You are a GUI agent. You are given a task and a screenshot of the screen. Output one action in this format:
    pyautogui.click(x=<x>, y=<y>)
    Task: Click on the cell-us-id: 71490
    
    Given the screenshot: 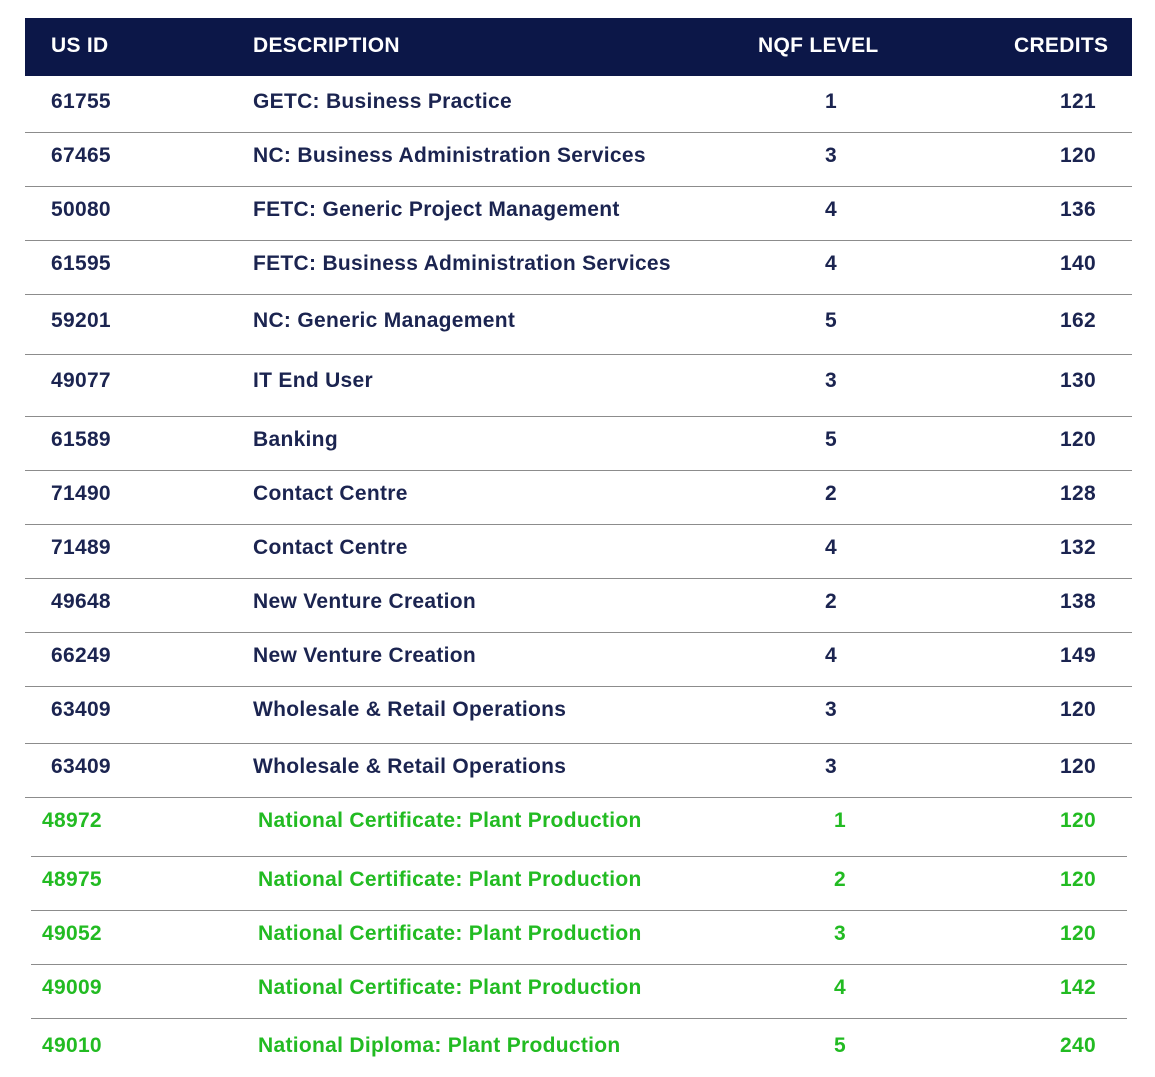 What is the action you would take?
    pyautogui.click(x=81, y=493)
    